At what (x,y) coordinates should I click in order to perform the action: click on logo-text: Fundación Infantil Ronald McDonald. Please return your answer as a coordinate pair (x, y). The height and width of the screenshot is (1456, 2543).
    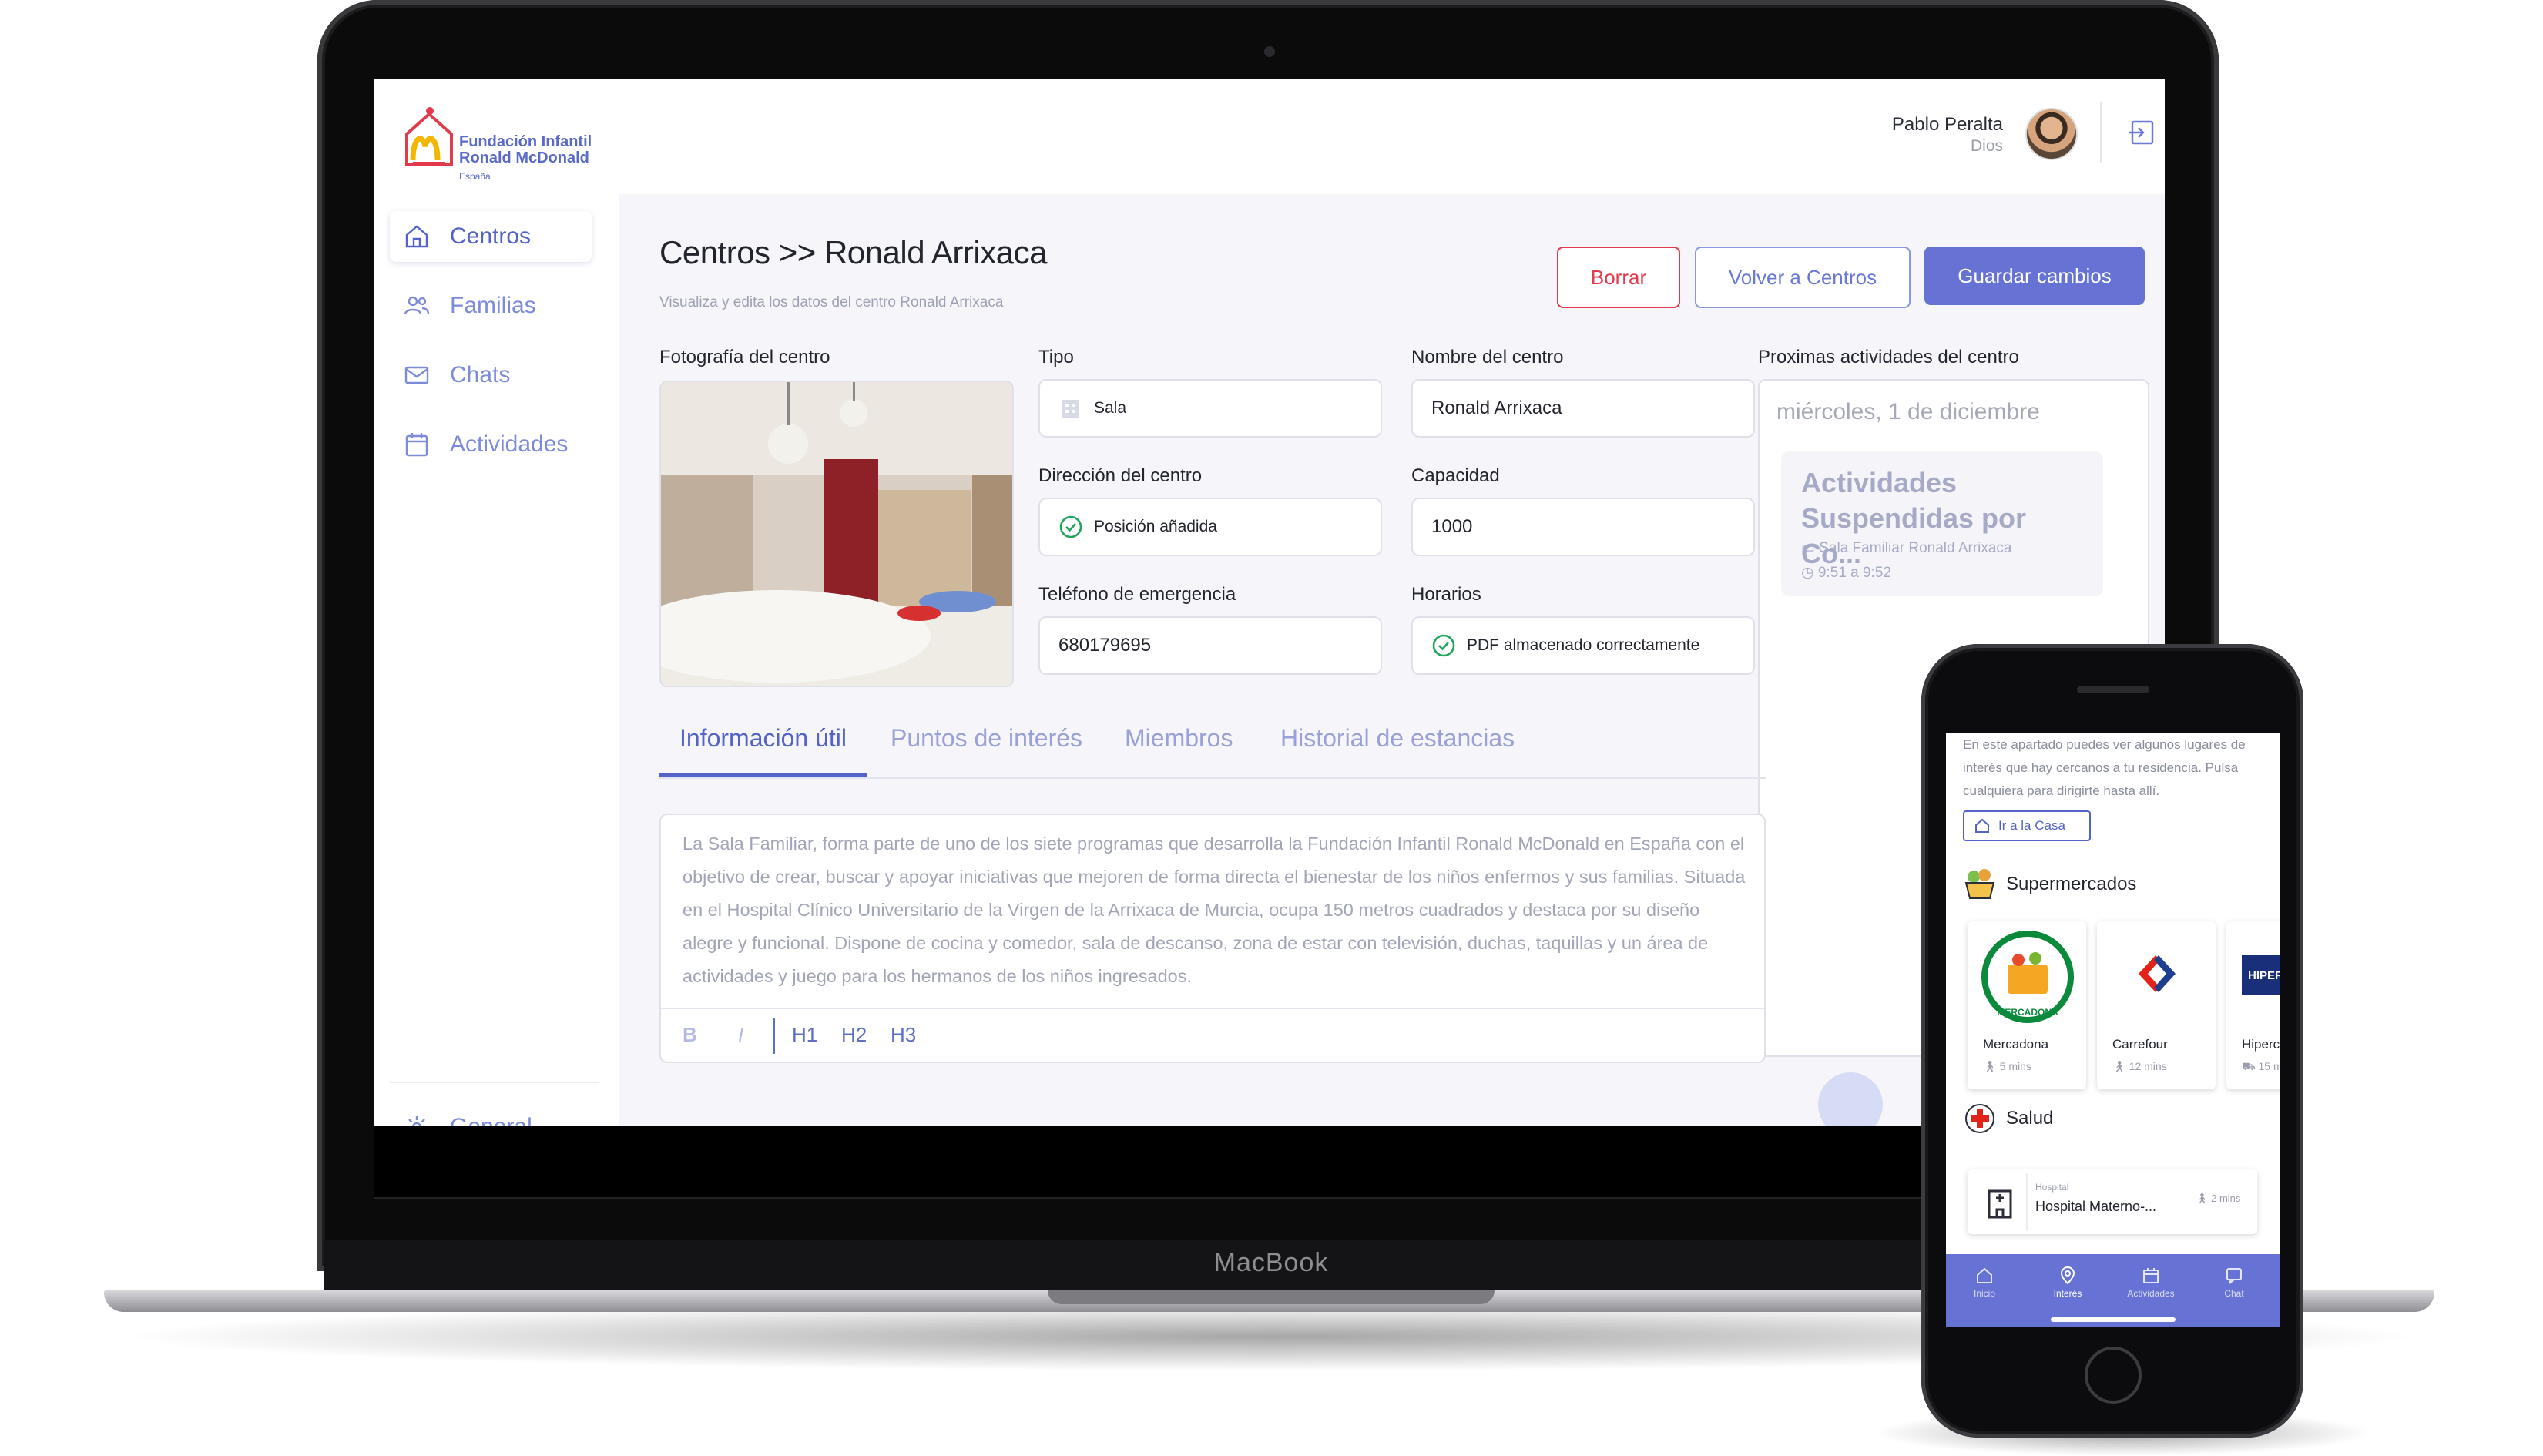
    Looking at the image, I should click on (525, 150).